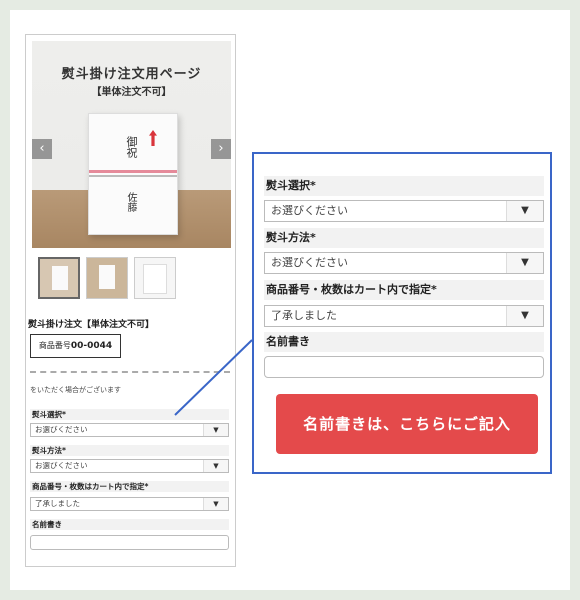  Describe the element at coordinates (407, 424) in the screenshot. I see `name-entry-button: 名前書きは、こちらにご記入` at that location.